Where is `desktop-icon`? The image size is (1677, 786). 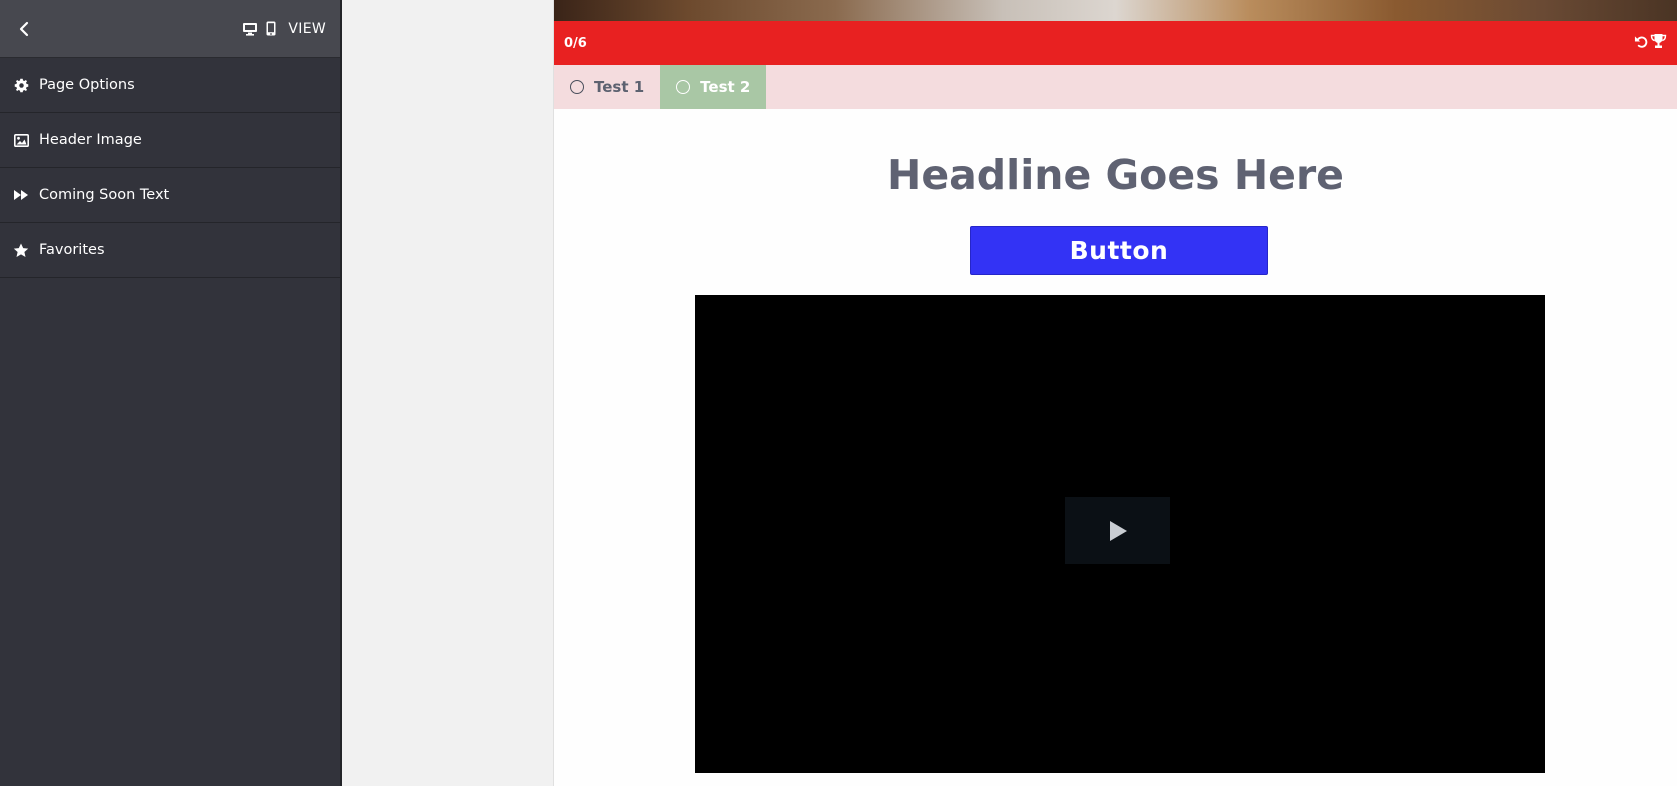 desktop-icon is located at coordinates (250, 29).